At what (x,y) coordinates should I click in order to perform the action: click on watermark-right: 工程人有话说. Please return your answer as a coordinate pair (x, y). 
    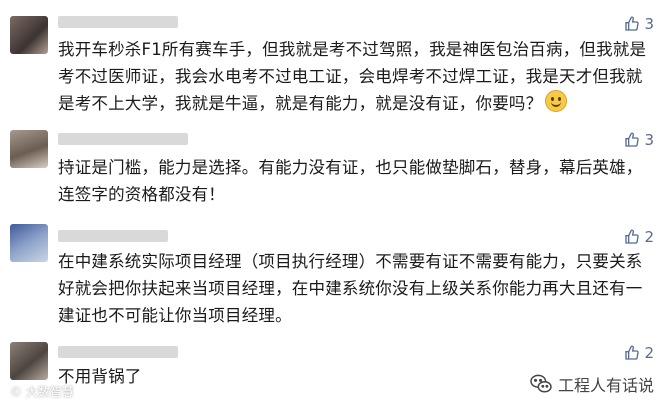
    Looking at the image, I should click on (592, 384).